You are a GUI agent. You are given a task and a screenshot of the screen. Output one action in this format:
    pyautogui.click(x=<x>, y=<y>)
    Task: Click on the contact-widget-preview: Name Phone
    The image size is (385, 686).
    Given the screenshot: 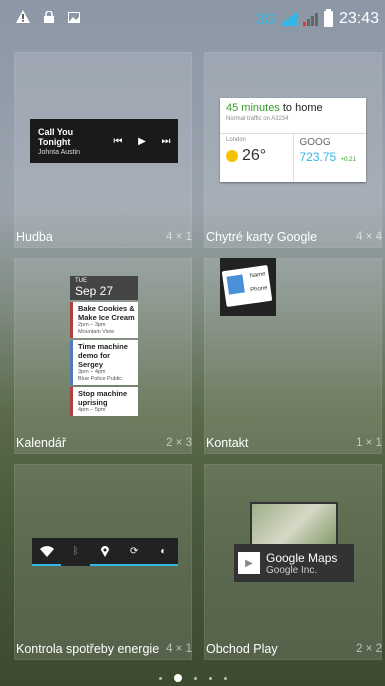 What is the action you would take?
    pyautogui.click(x=248, y=287)
    